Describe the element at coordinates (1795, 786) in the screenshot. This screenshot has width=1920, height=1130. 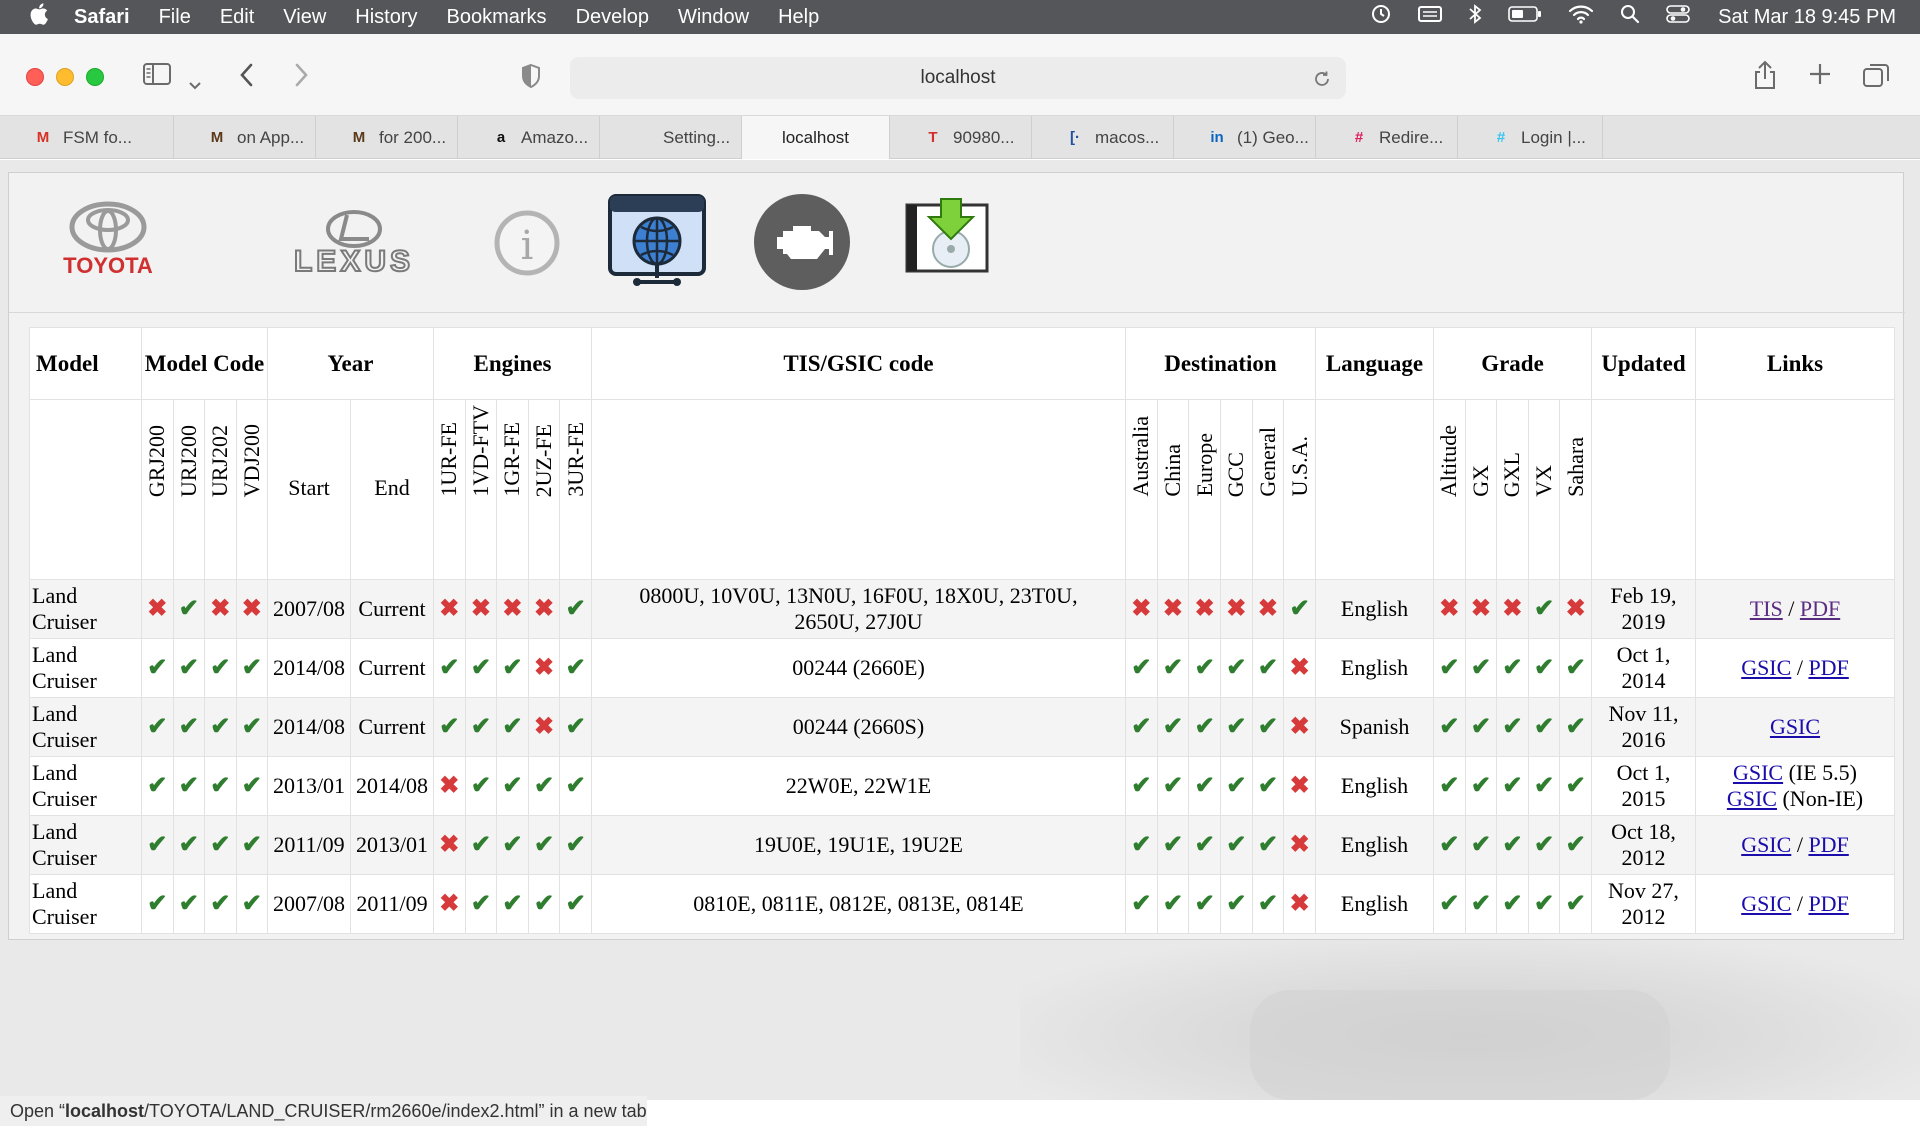
I see `cell-links: GSIC (IE 5.5) GSIC (Non-IE)` at that location.